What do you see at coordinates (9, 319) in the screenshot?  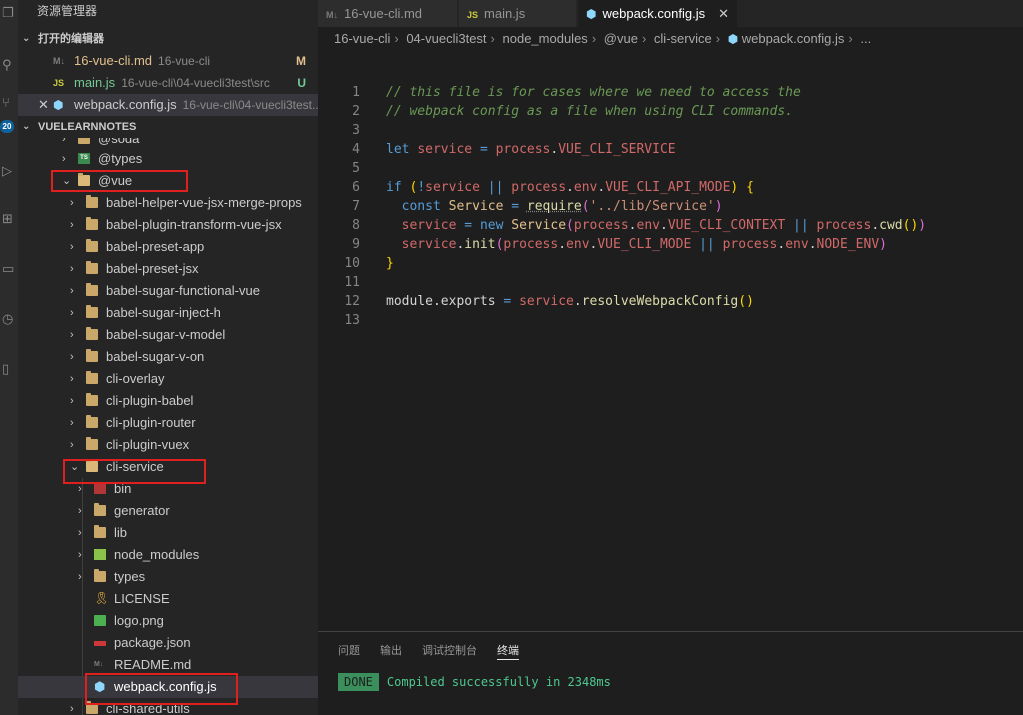 I see `timeline-icon: ◷` at bounding box center [9, 319].